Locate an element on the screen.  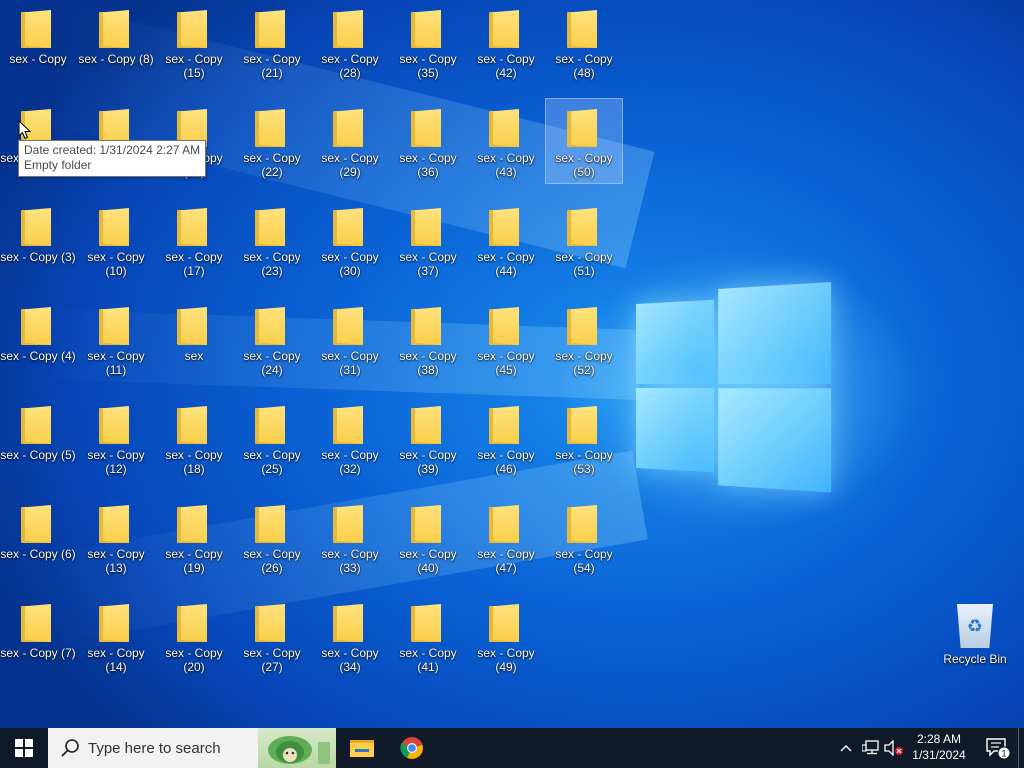
desktop-folder: sex - Copy (41) is located at coordinates (428, 636).